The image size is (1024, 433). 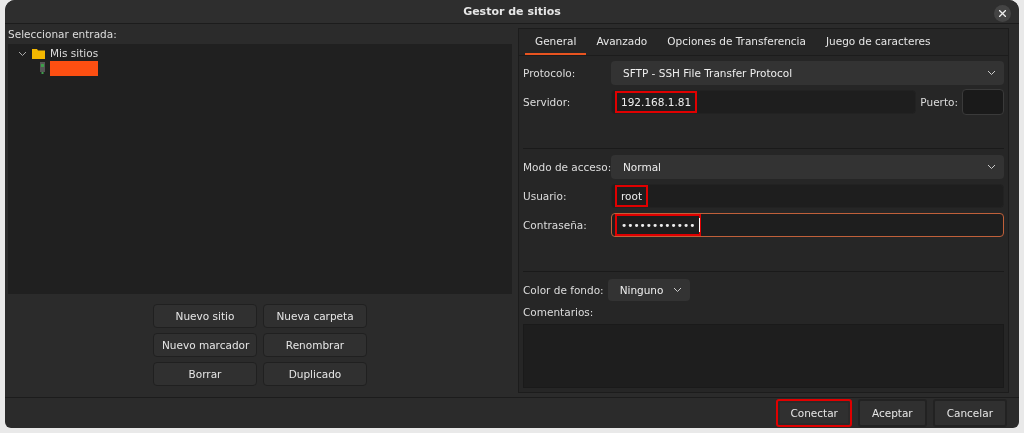 I want to click on dropdown-value: SFTP - SSH File Transfer Protocol, so click(x=708, y=73).